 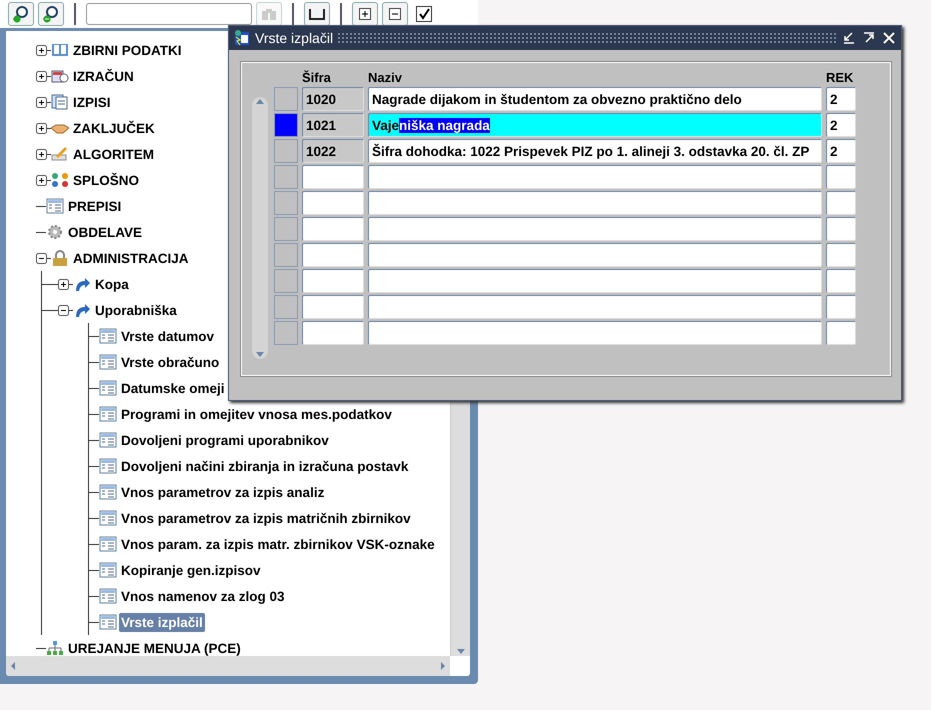 What do you see at coordinates (256, 414) in the screenshot?
I see `tree-item: Programi in omejitev vnosa mes.podatkov` at bounding box center [256, 414].